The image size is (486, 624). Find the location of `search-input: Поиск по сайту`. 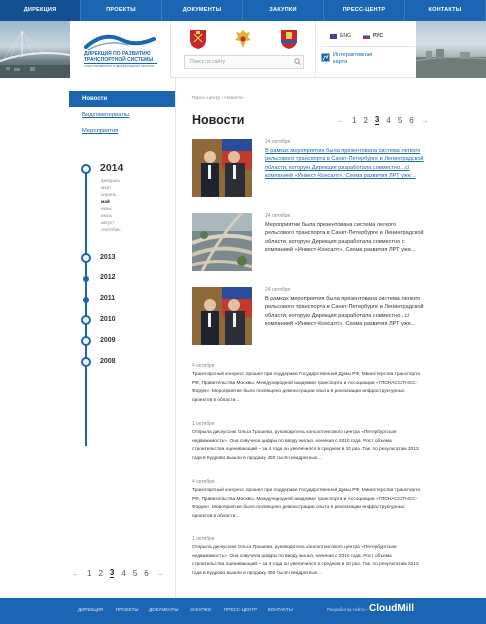

search-input: Поиск по сайту is located at coordinates (244, 62).